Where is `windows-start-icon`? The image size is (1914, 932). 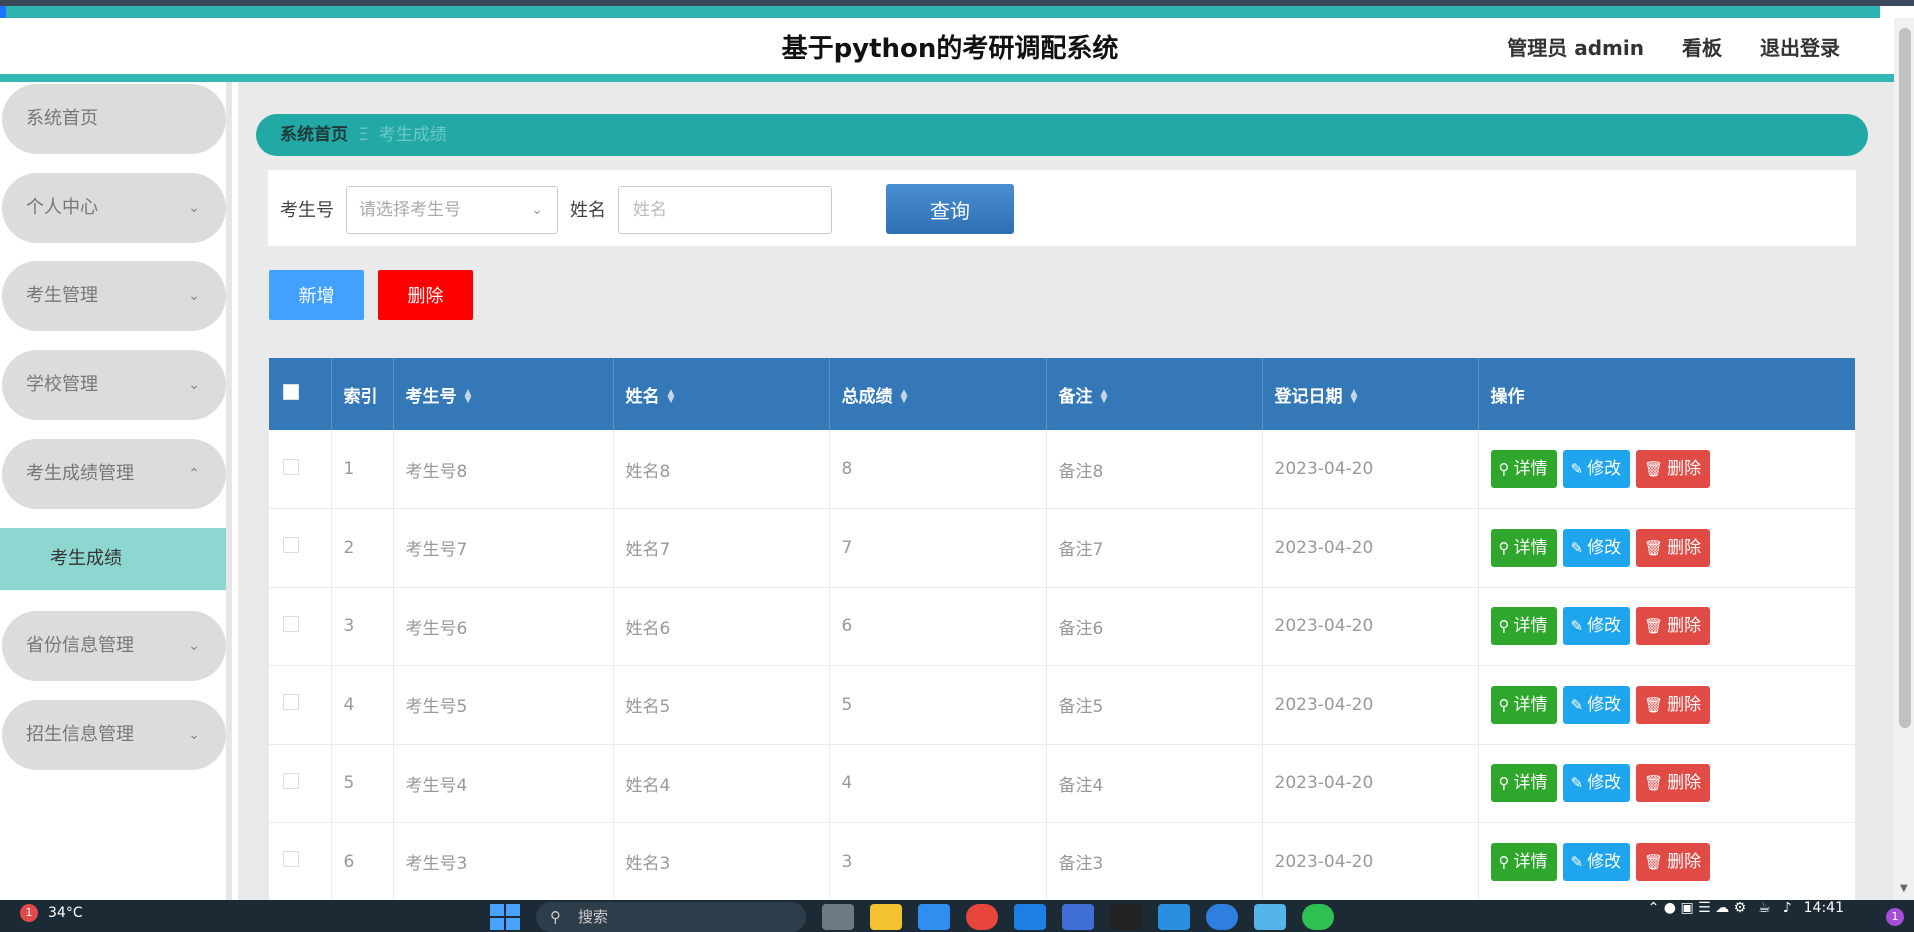
windows-start-icon is located at coordinates (505, 917).